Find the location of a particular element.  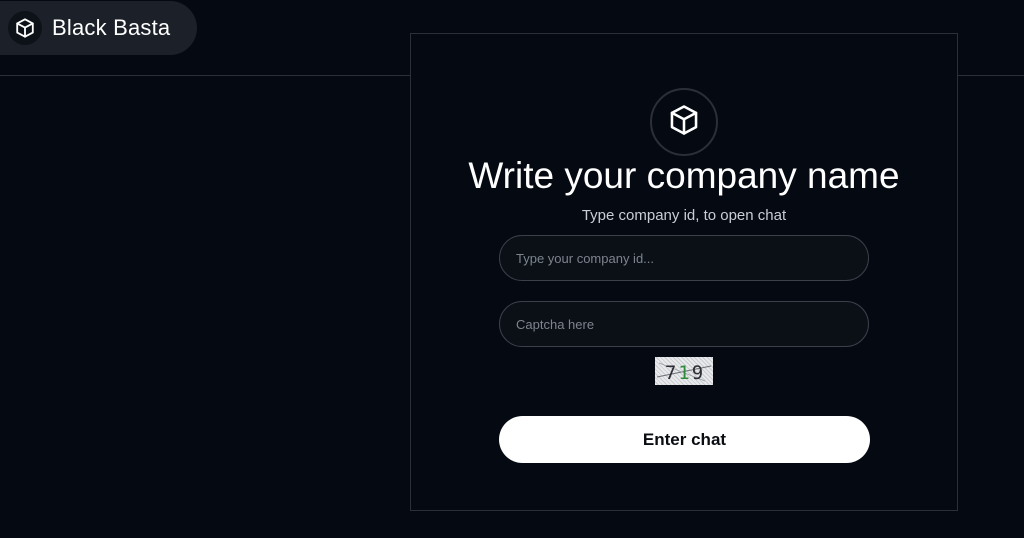

enter-chat-button: Enter chat is located at coordinates (684, 439).